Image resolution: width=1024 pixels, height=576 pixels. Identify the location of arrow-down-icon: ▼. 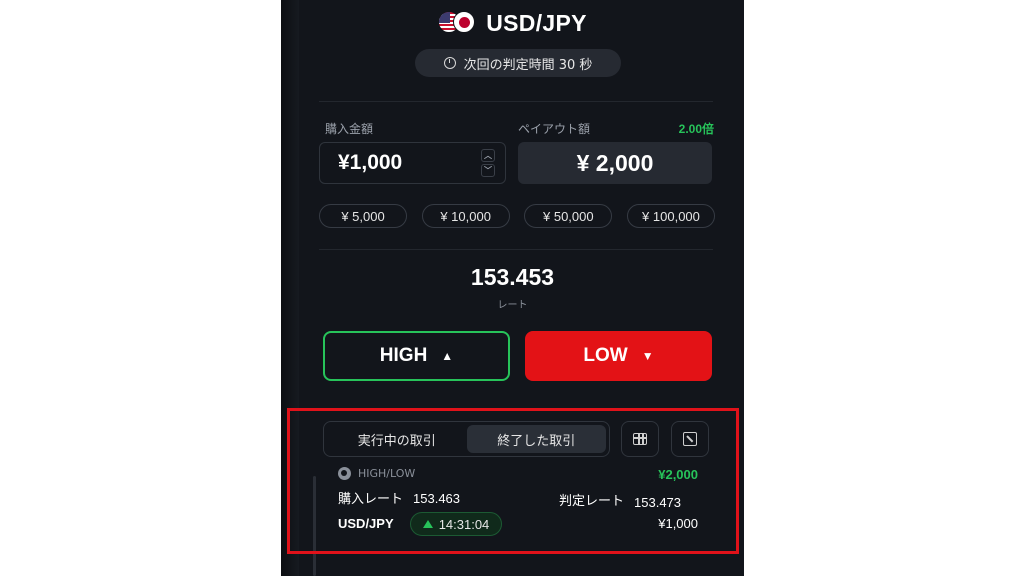
(647, 356).